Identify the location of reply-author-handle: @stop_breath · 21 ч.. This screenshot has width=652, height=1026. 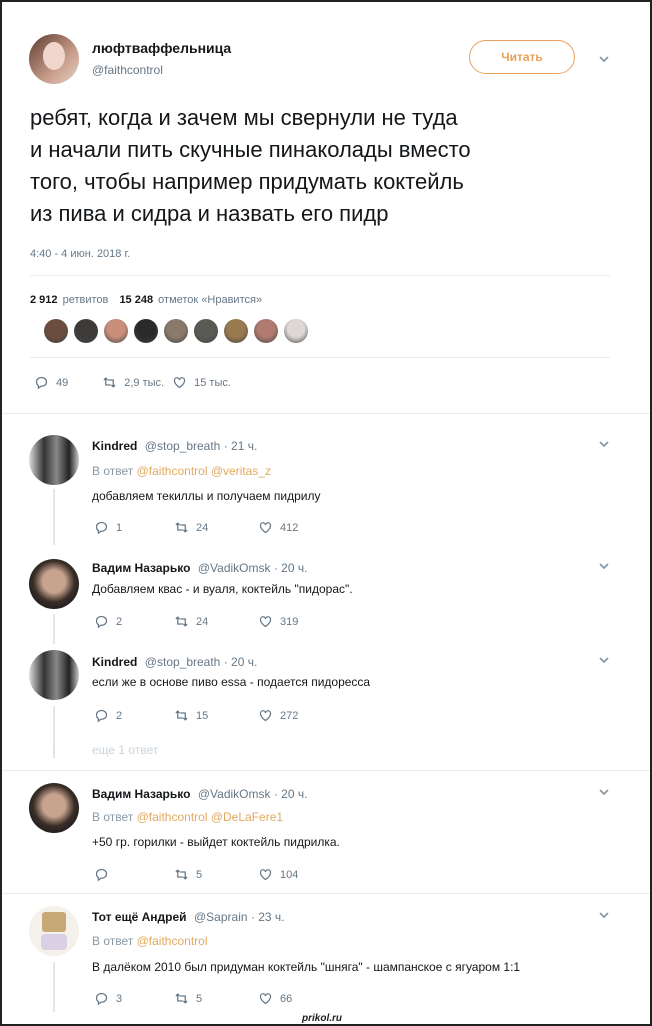
(201, 446).